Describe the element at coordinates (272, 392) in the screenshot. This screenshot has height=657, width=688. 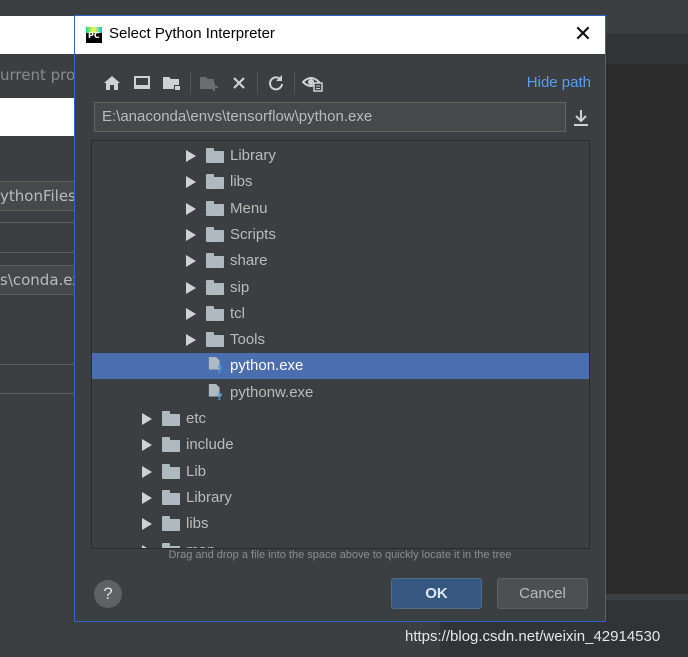
I see `tree-item-label: pythonw.exe` at that location.